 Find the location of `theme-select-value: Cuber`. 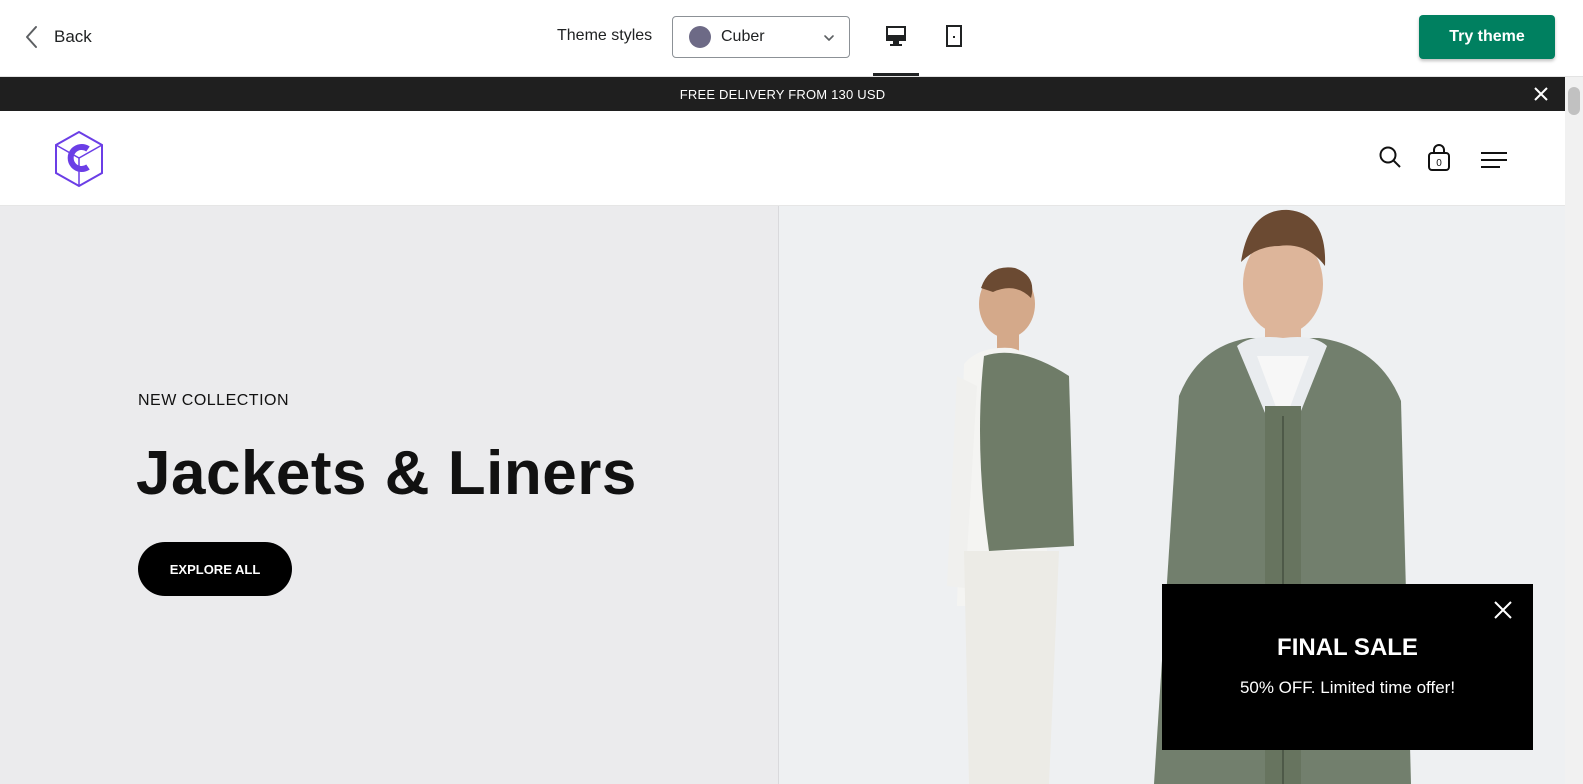

theme-select-value: Cuber is located at coordinates (743, 36).